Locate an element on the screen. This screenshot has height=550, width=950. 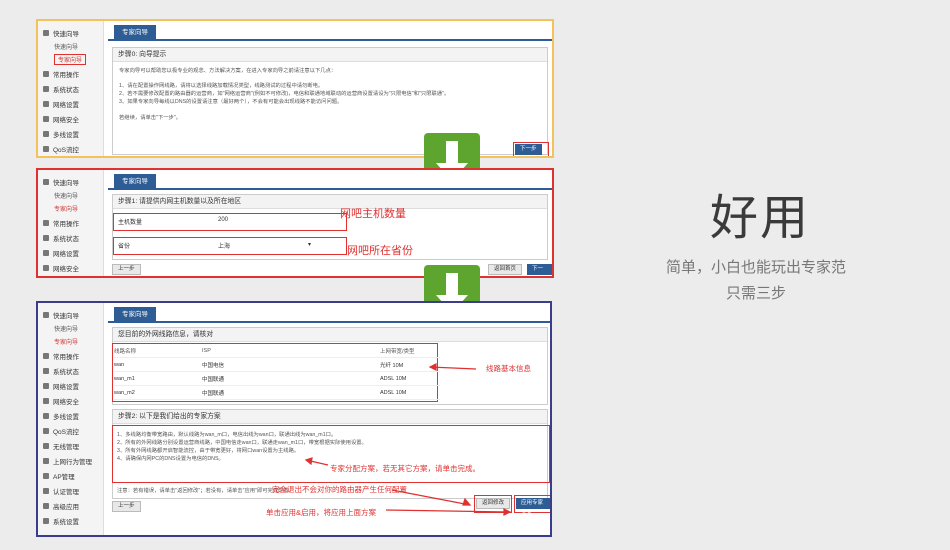
sidebar-item: AP管理 is located at coordinates (70, 475).